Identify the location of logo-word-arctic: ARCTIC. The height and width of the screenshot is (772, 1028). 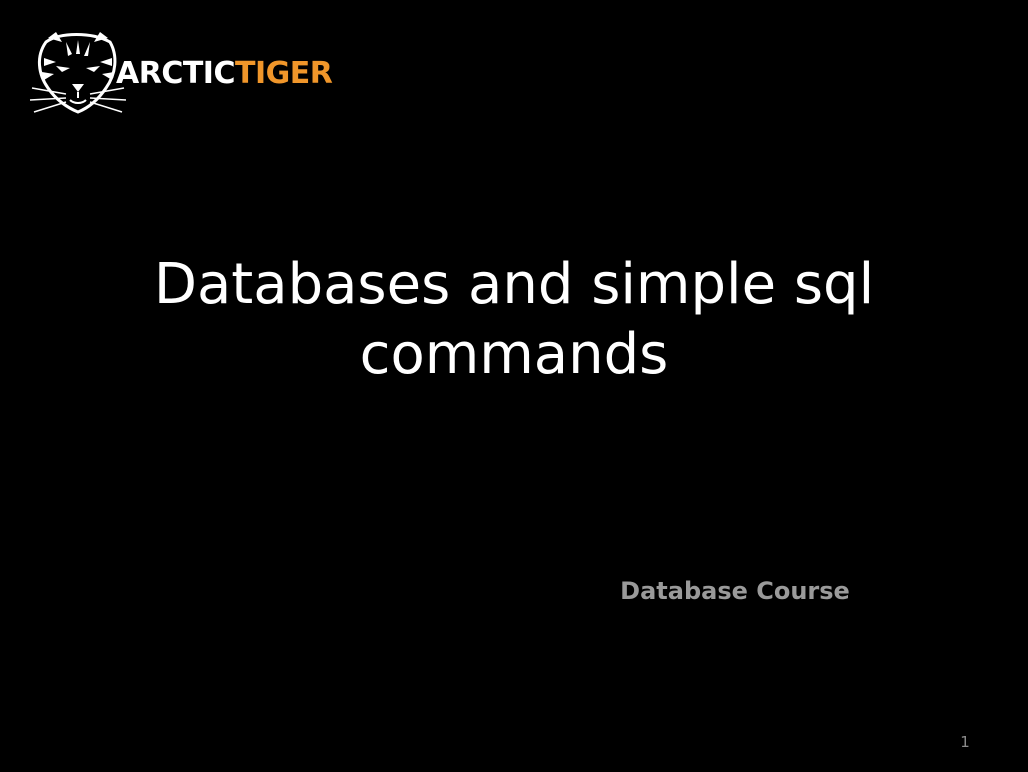
(175, 73).